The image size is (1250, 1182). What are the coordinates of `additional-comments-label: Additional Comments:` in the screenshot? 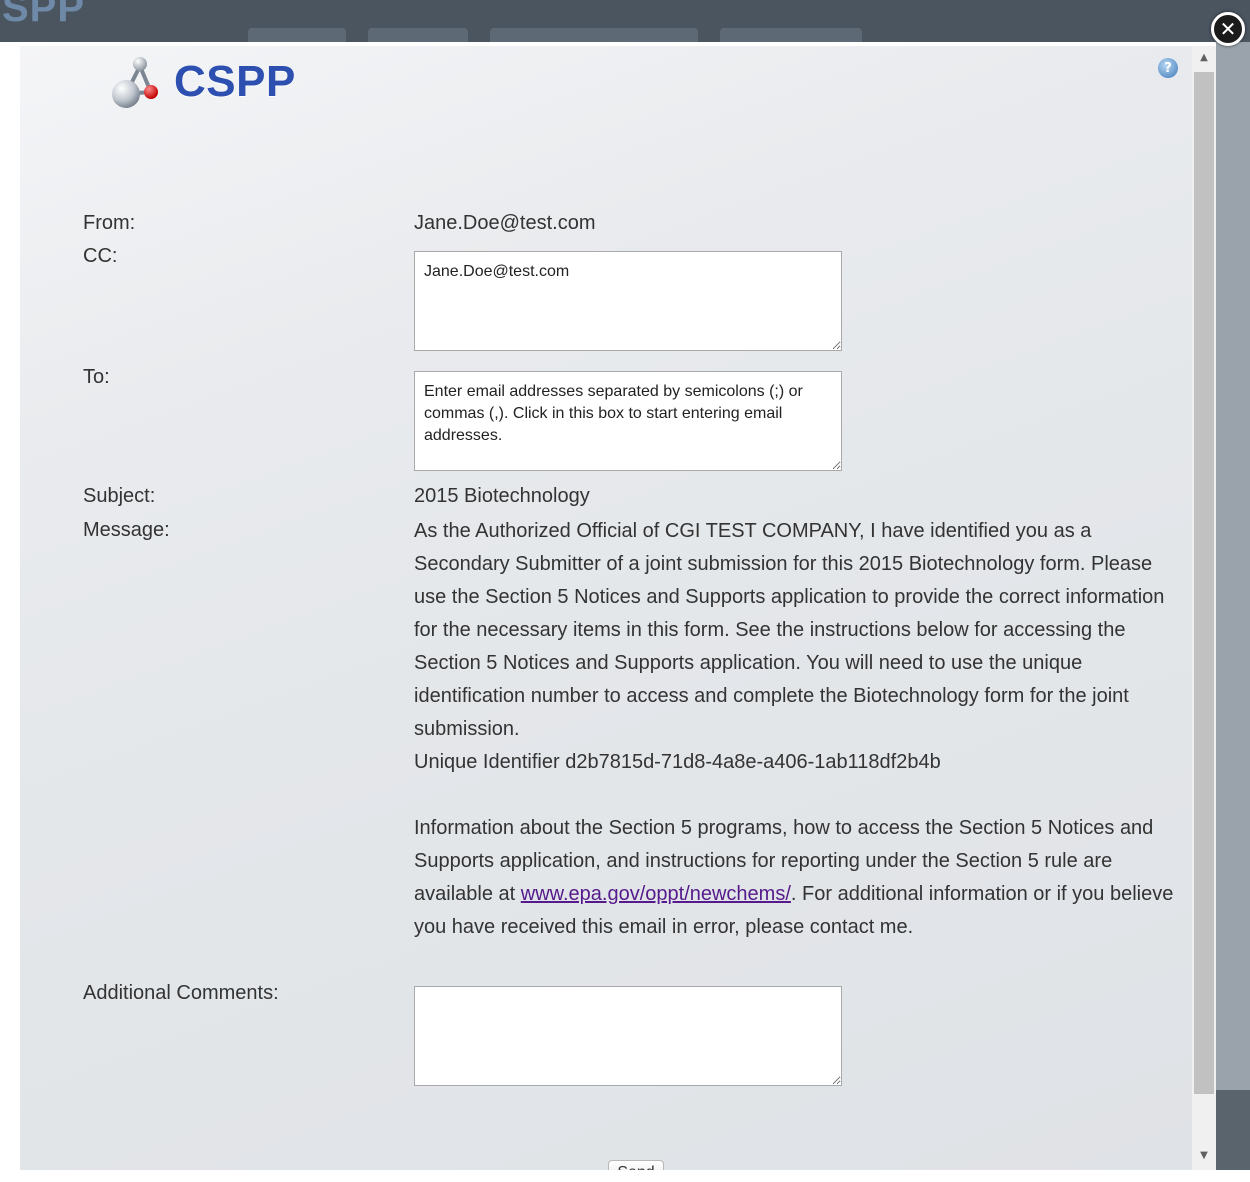 It's located at (181, 993).